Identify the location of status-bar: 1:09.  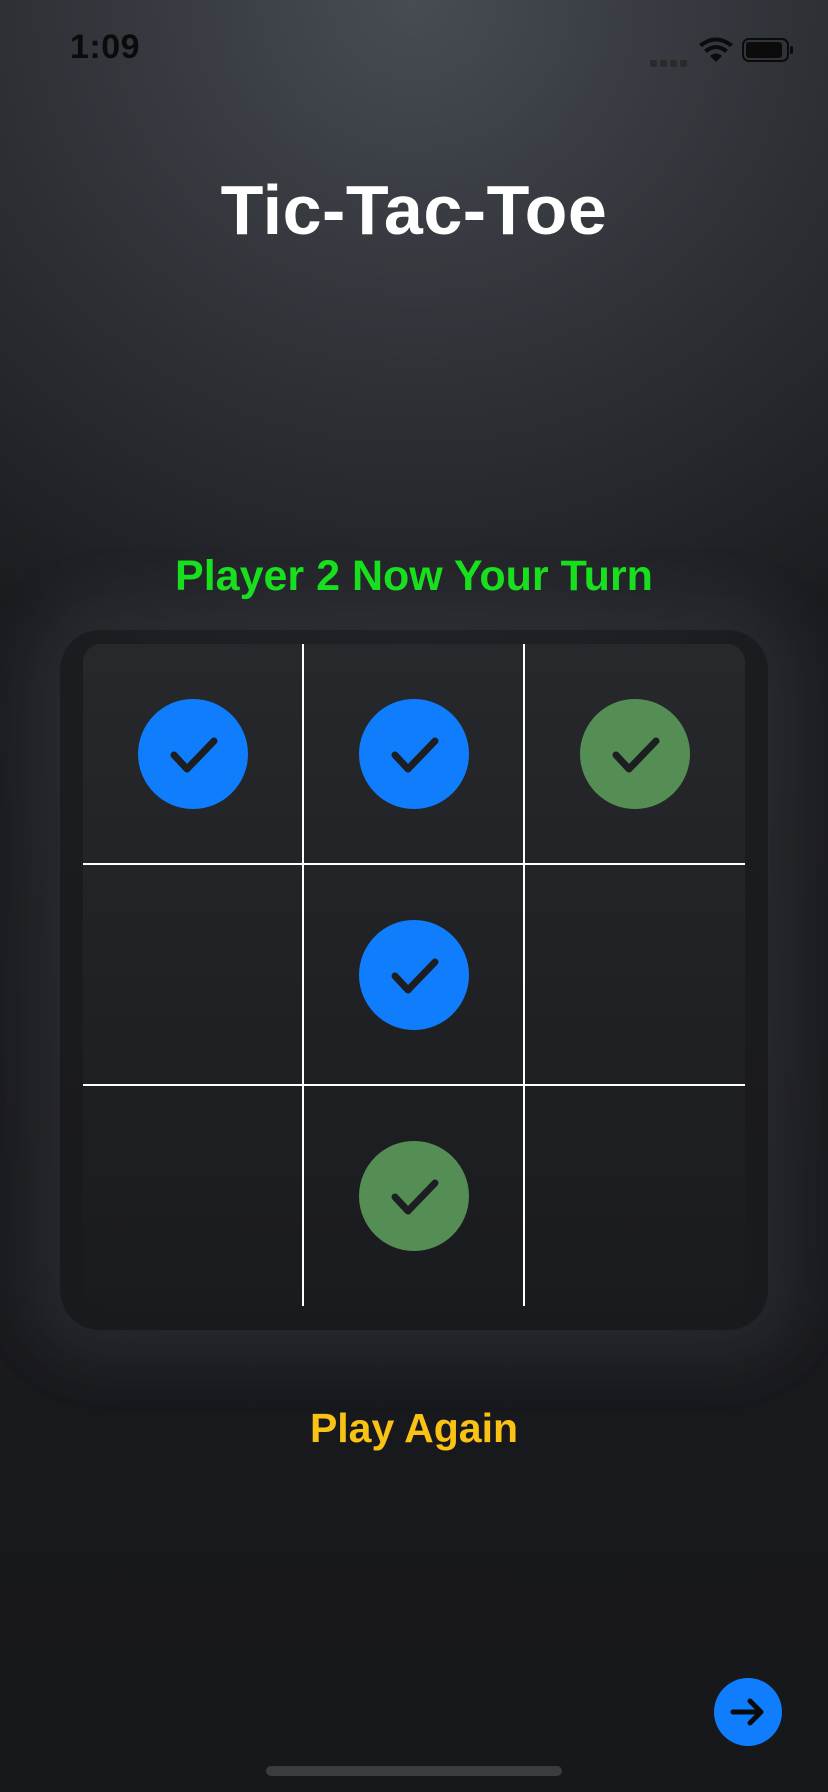
(414, 50).